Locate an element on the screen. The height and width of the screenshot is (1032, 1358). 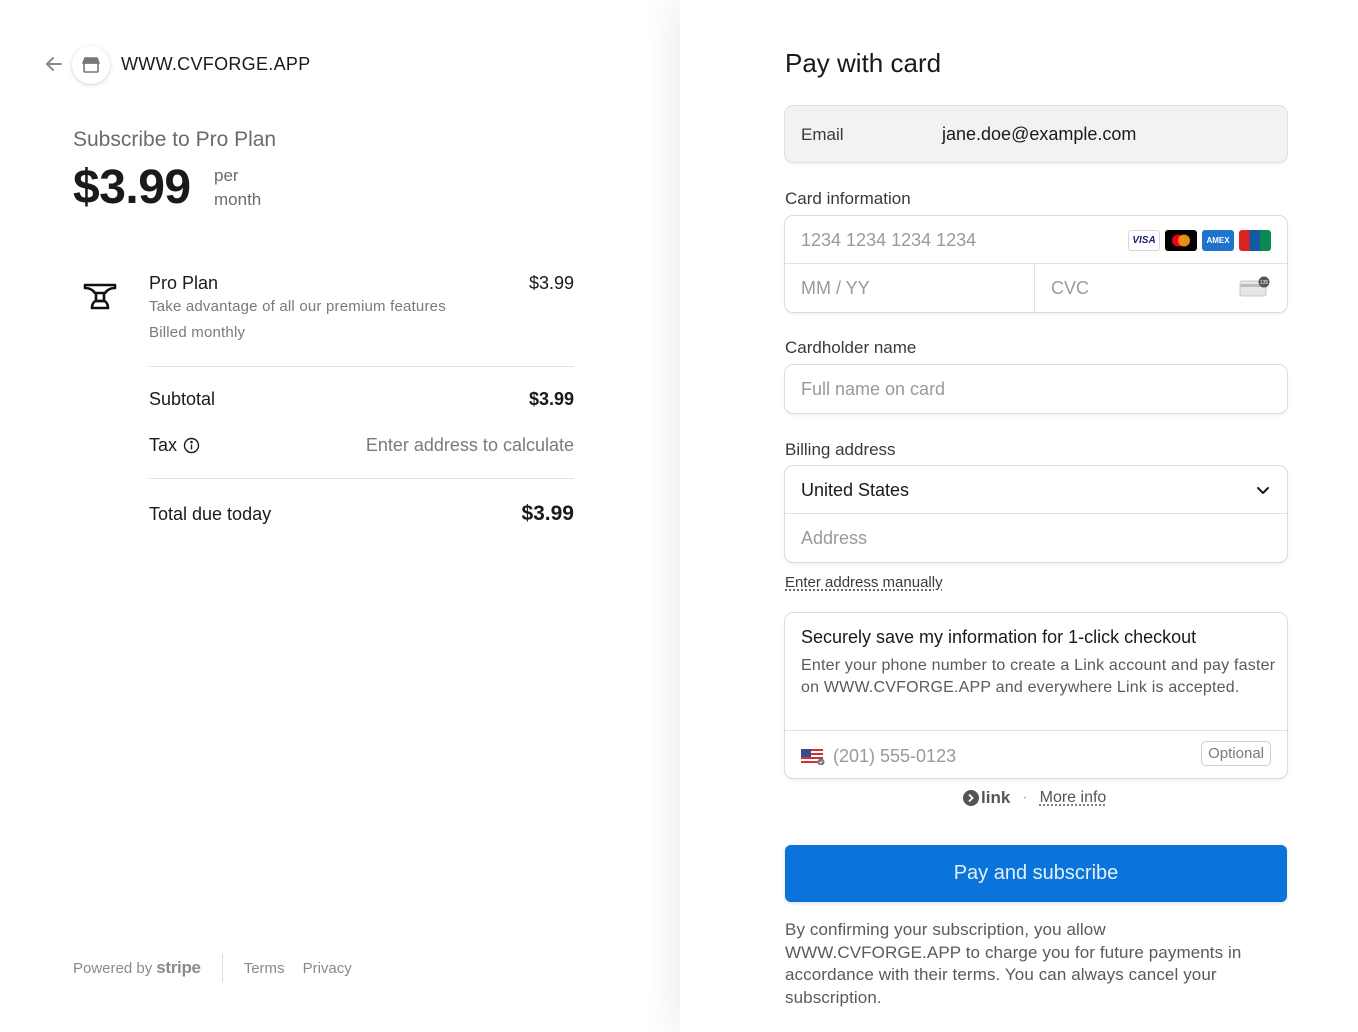
tax-label-row: Tax is located at coordinates (174, 445).